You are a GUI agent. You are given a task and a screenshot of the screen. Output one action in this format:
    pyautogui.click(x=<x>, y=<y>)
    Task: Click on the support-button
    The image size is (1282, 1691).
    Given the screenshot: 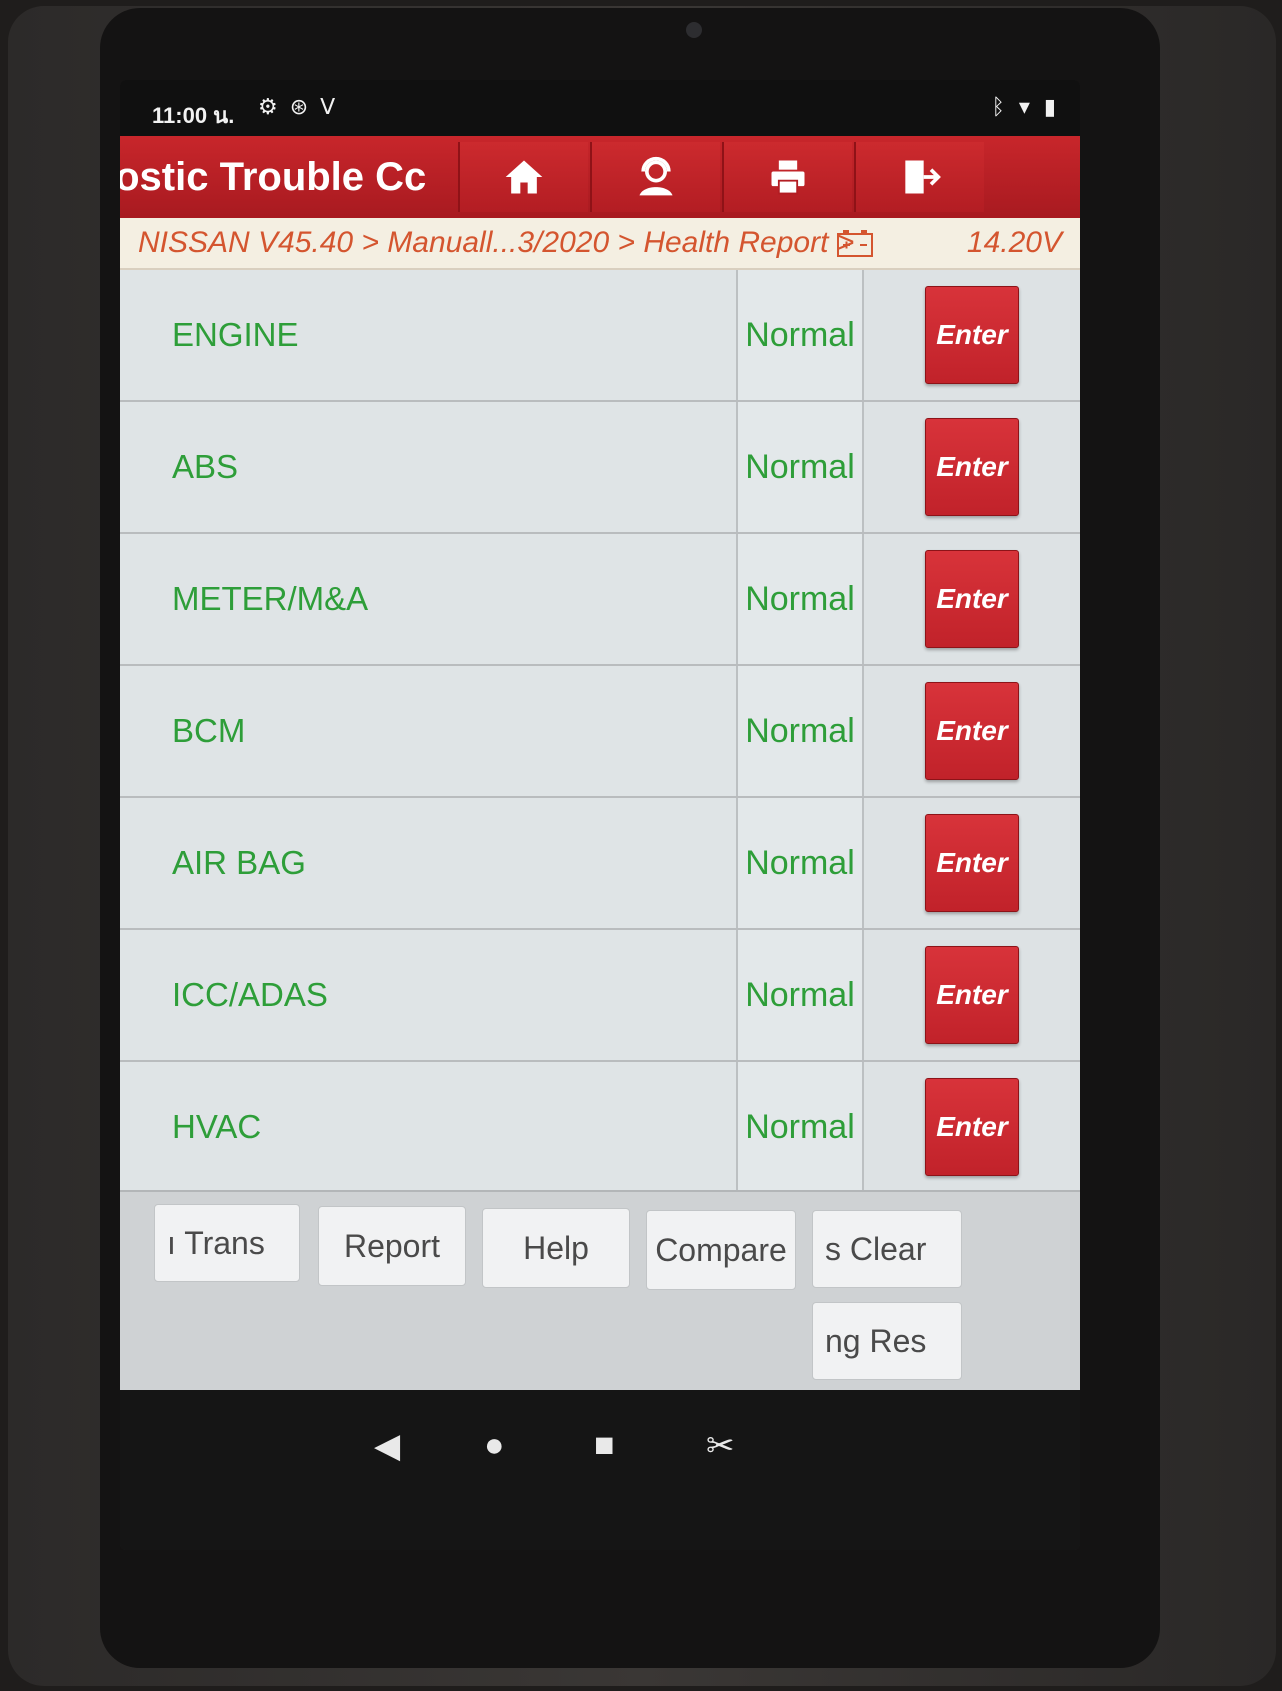 What is the action you would take?
    pyautogui.click(x=655, y=177)
    